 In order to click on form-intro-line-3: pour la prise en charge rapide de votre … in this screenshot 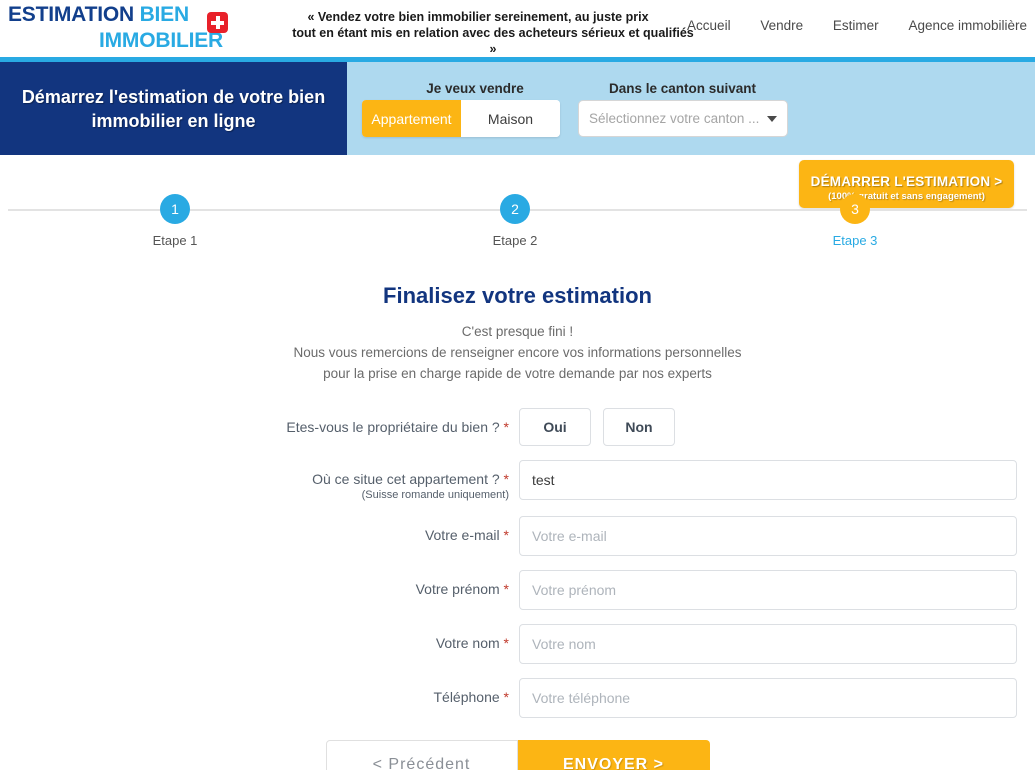, I will do `click(517, 373)`.